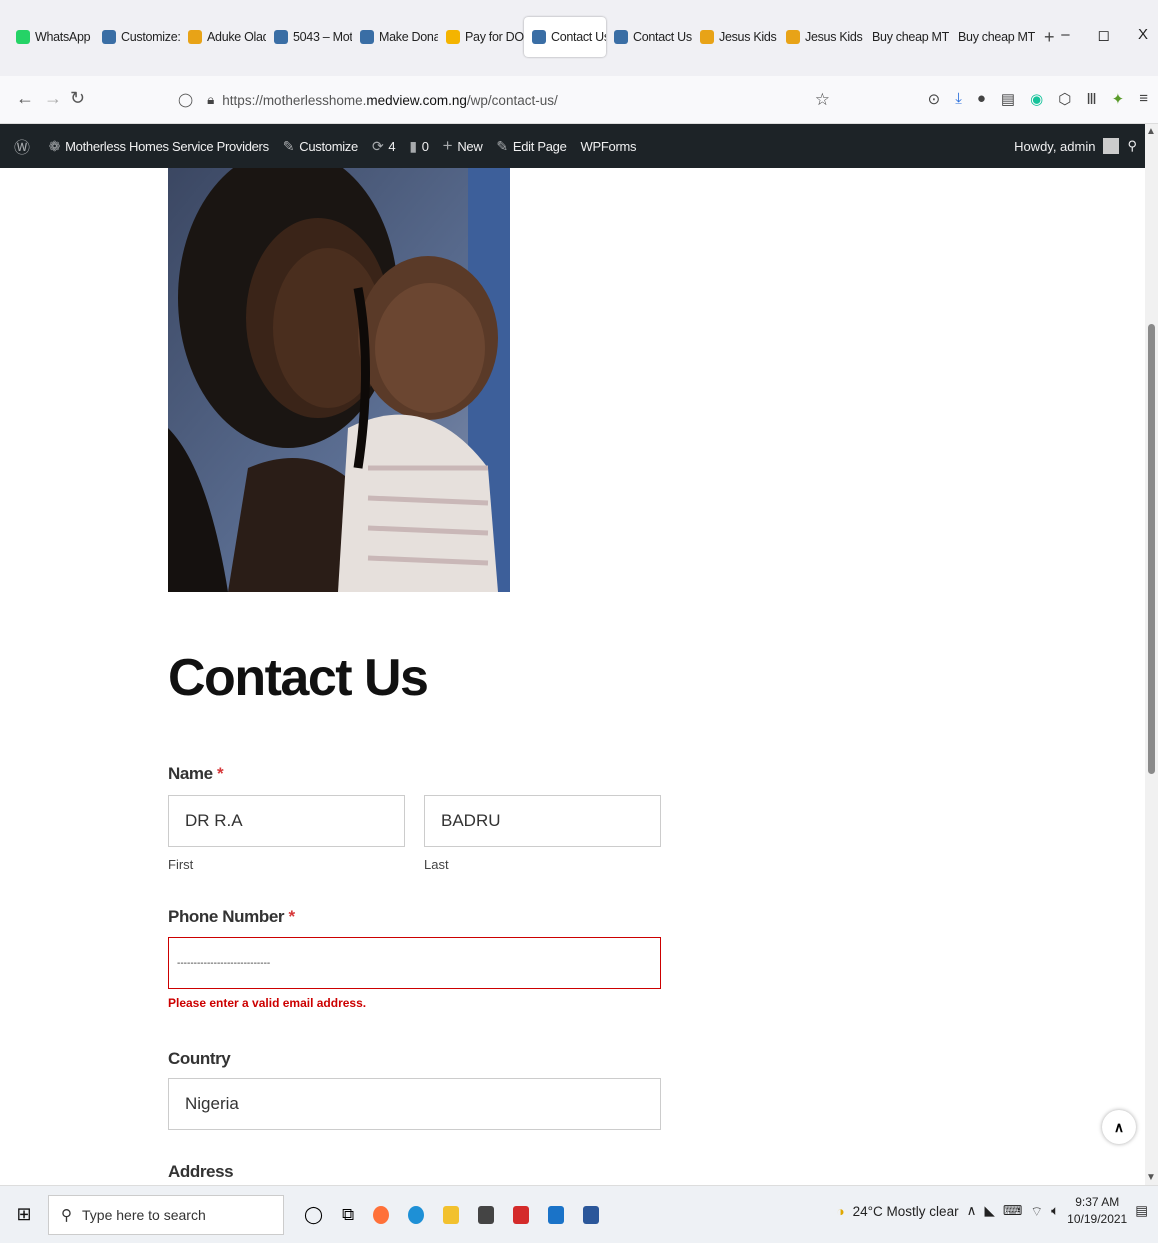 The height and width of the screenshot is (1243, 1158). What do you see at coordinates (166, 1214) in the screenshot?
I see `taskbar-search: ⚲ Type here to search` at bounding box center [166, 1214].